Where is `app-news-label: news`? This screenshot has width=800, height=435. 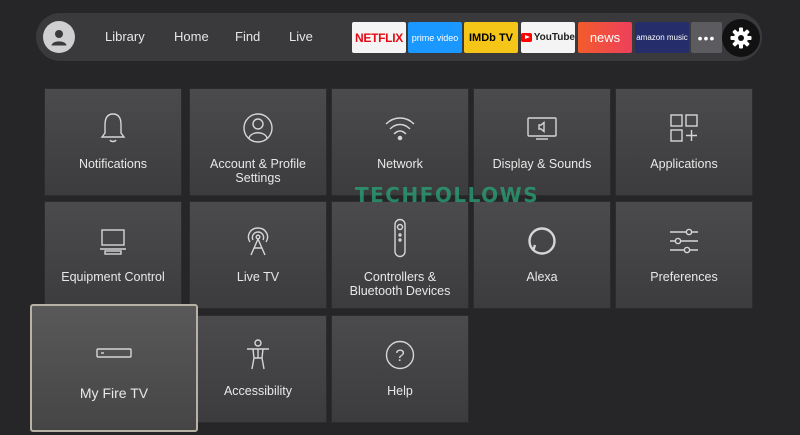
app-news-label: news is located at coordinates (605, 37).